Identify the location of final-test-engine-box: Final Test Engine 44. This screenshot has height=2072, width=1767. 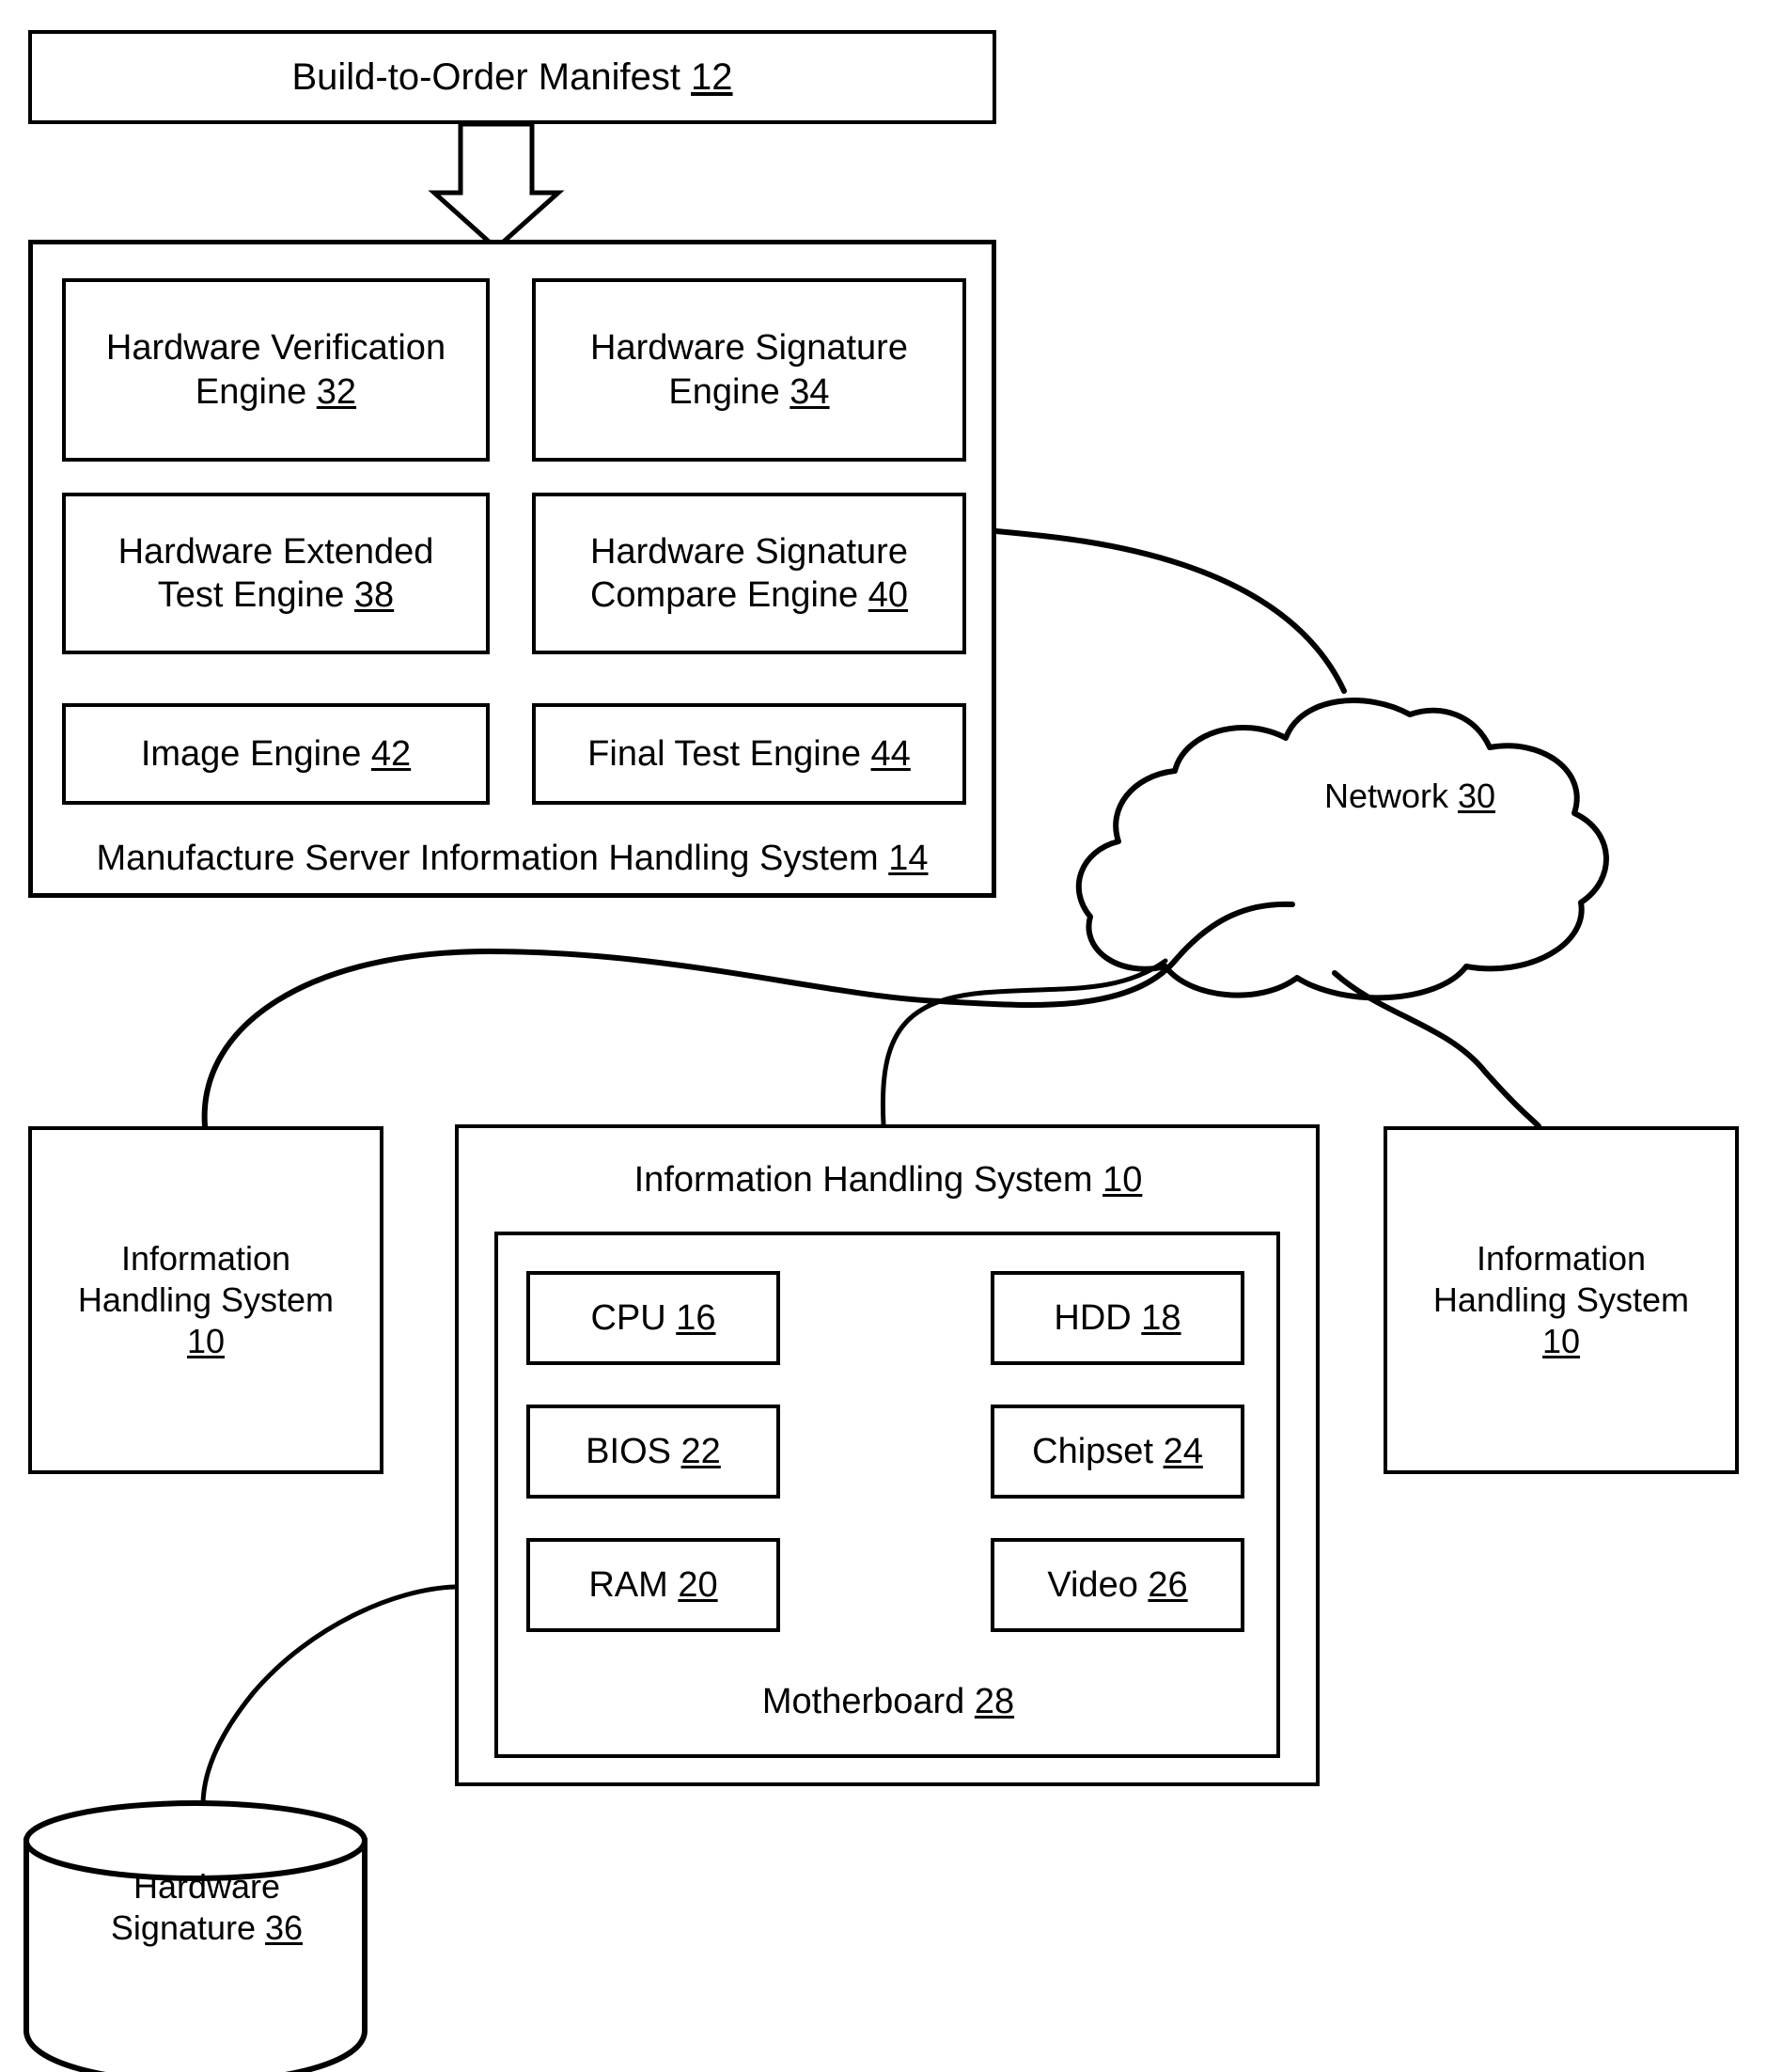
(749, 754).